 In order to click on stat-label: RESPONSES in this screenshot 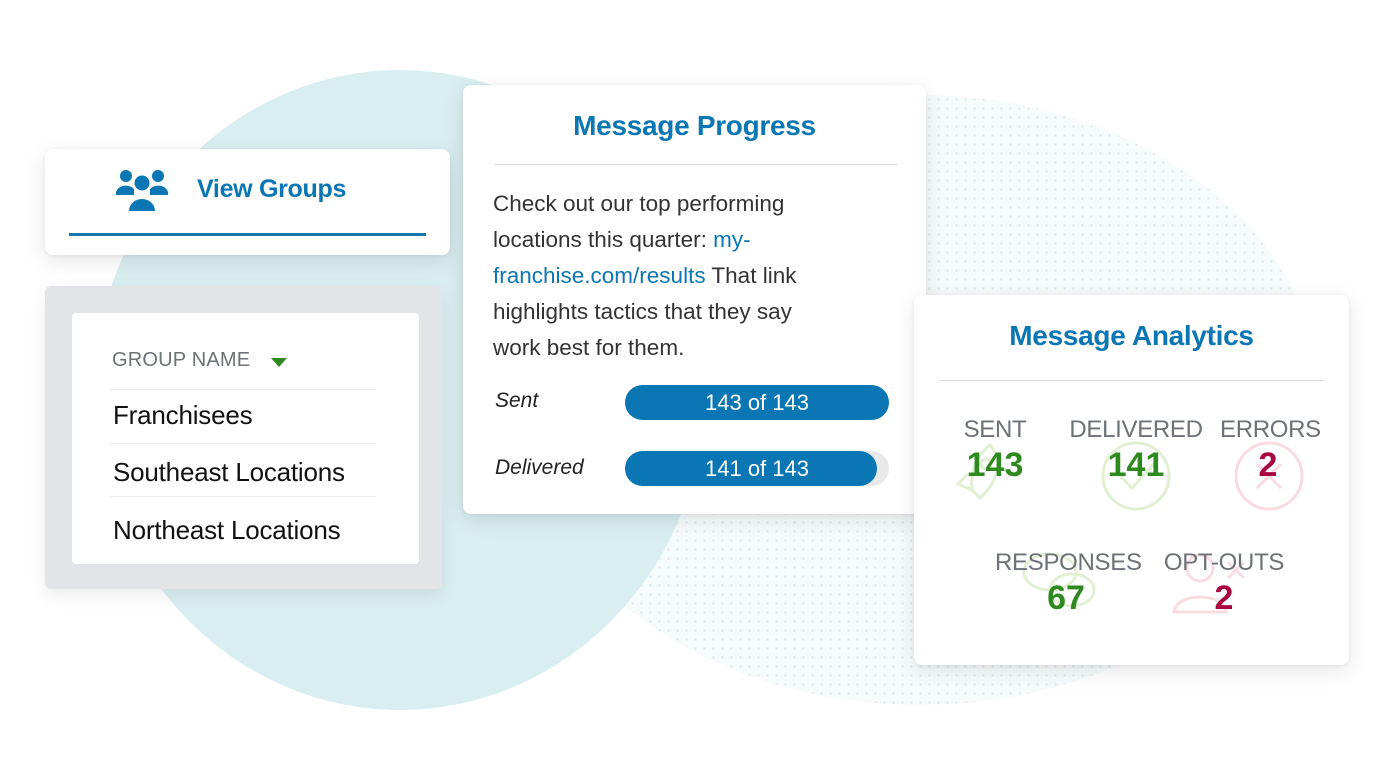, I will do `click(1068, 562)`.